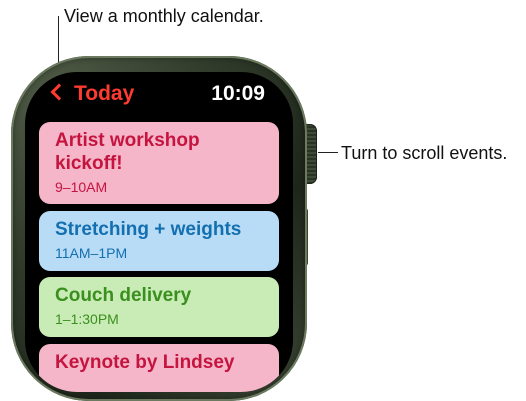 The width and height of the screenshot is (526, 401). I want to click on event-title: Stretching + weights, so click(148, 229).